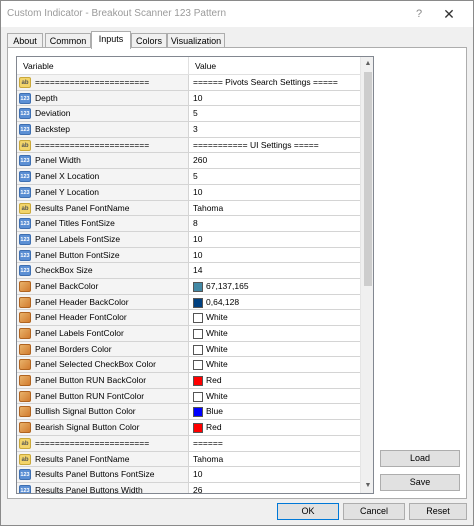 This screenshot has width=474, height=526. I want to click on variable-label: Depth, so click(46, 97).